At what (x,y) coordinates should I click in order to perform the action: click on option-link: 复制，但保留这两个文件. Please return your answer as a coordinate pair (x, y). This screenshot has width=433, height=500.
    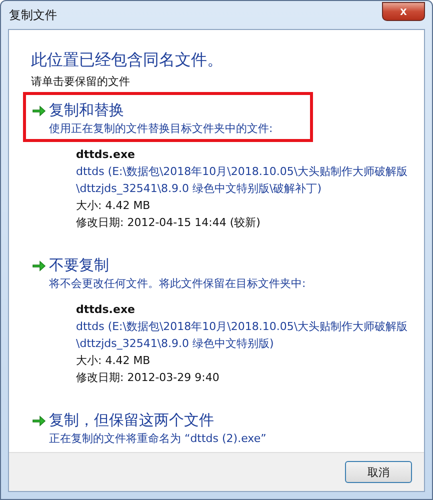
    Looking at the image, I should click on (131, 420).